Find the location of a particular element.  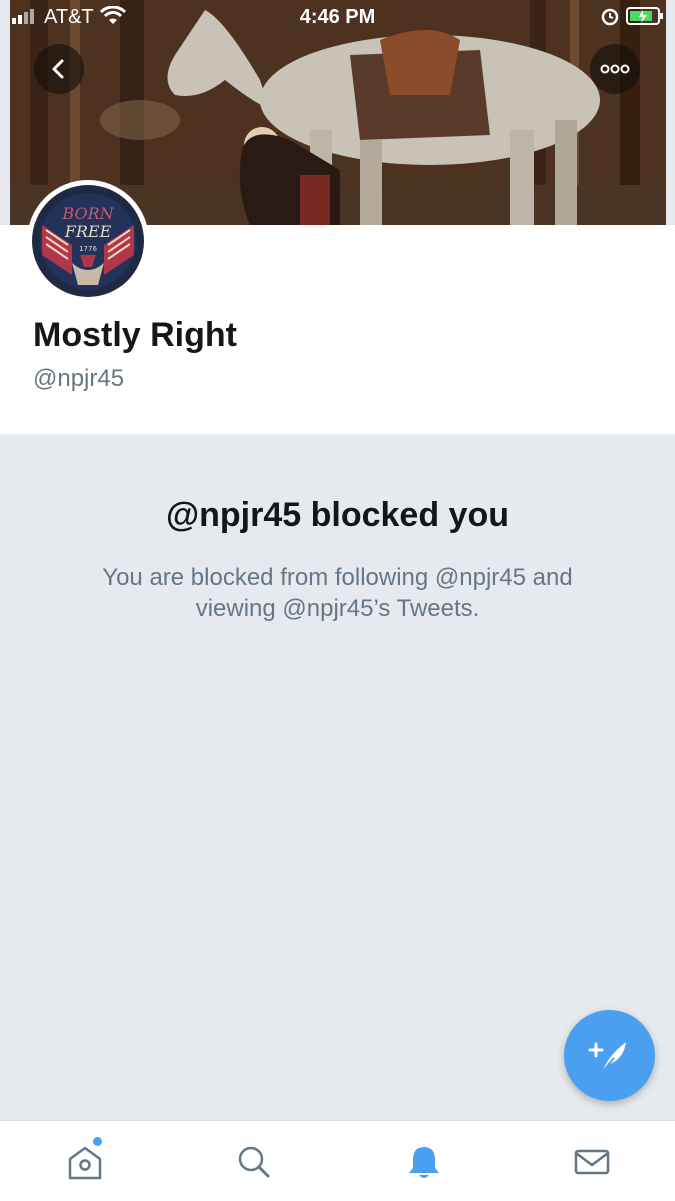

tab-home is located at coordinates (85, 1162).